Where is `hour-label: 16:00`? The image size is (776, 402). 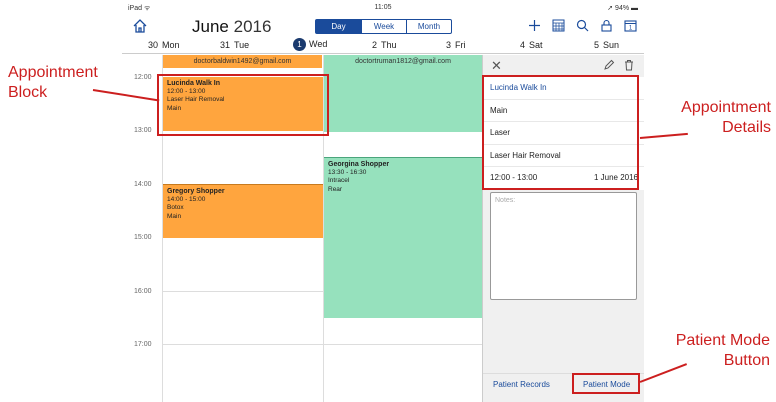 hour-label: 16:00 is located at coordinates (143, 291).